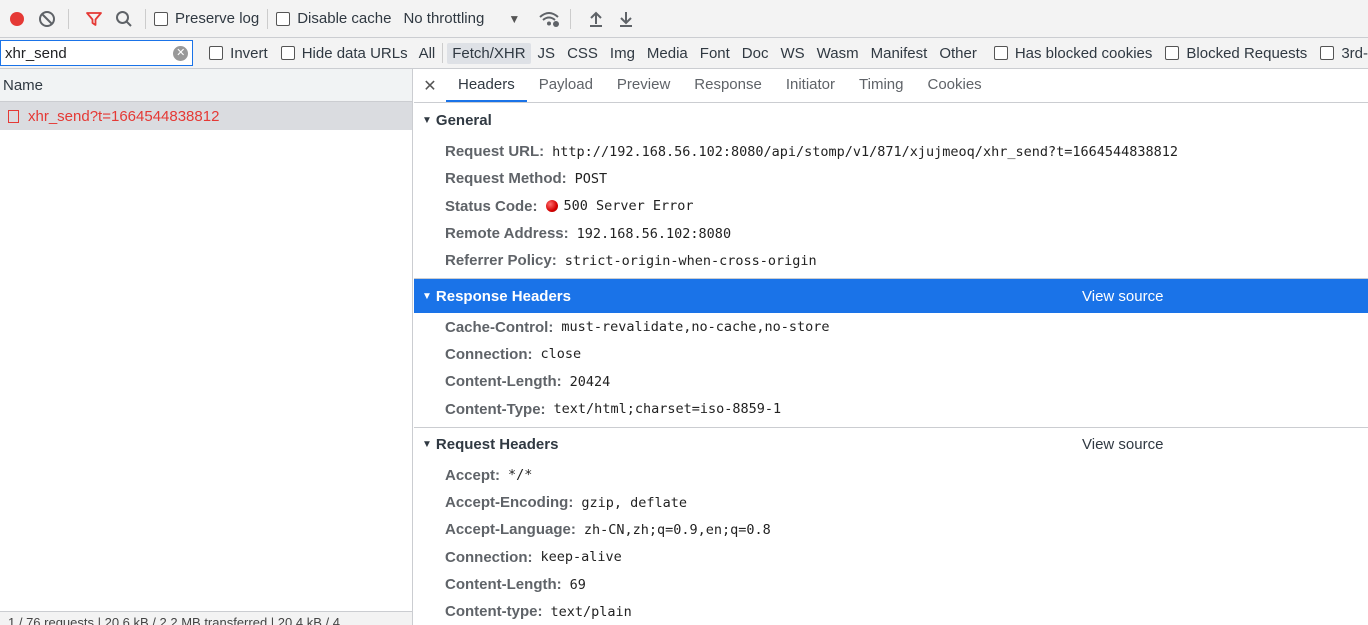  What do you see at coordinates (497, 445) in the screenshot?
I see `request-headers-title: Request Headers` at bounding box center [497, 445].